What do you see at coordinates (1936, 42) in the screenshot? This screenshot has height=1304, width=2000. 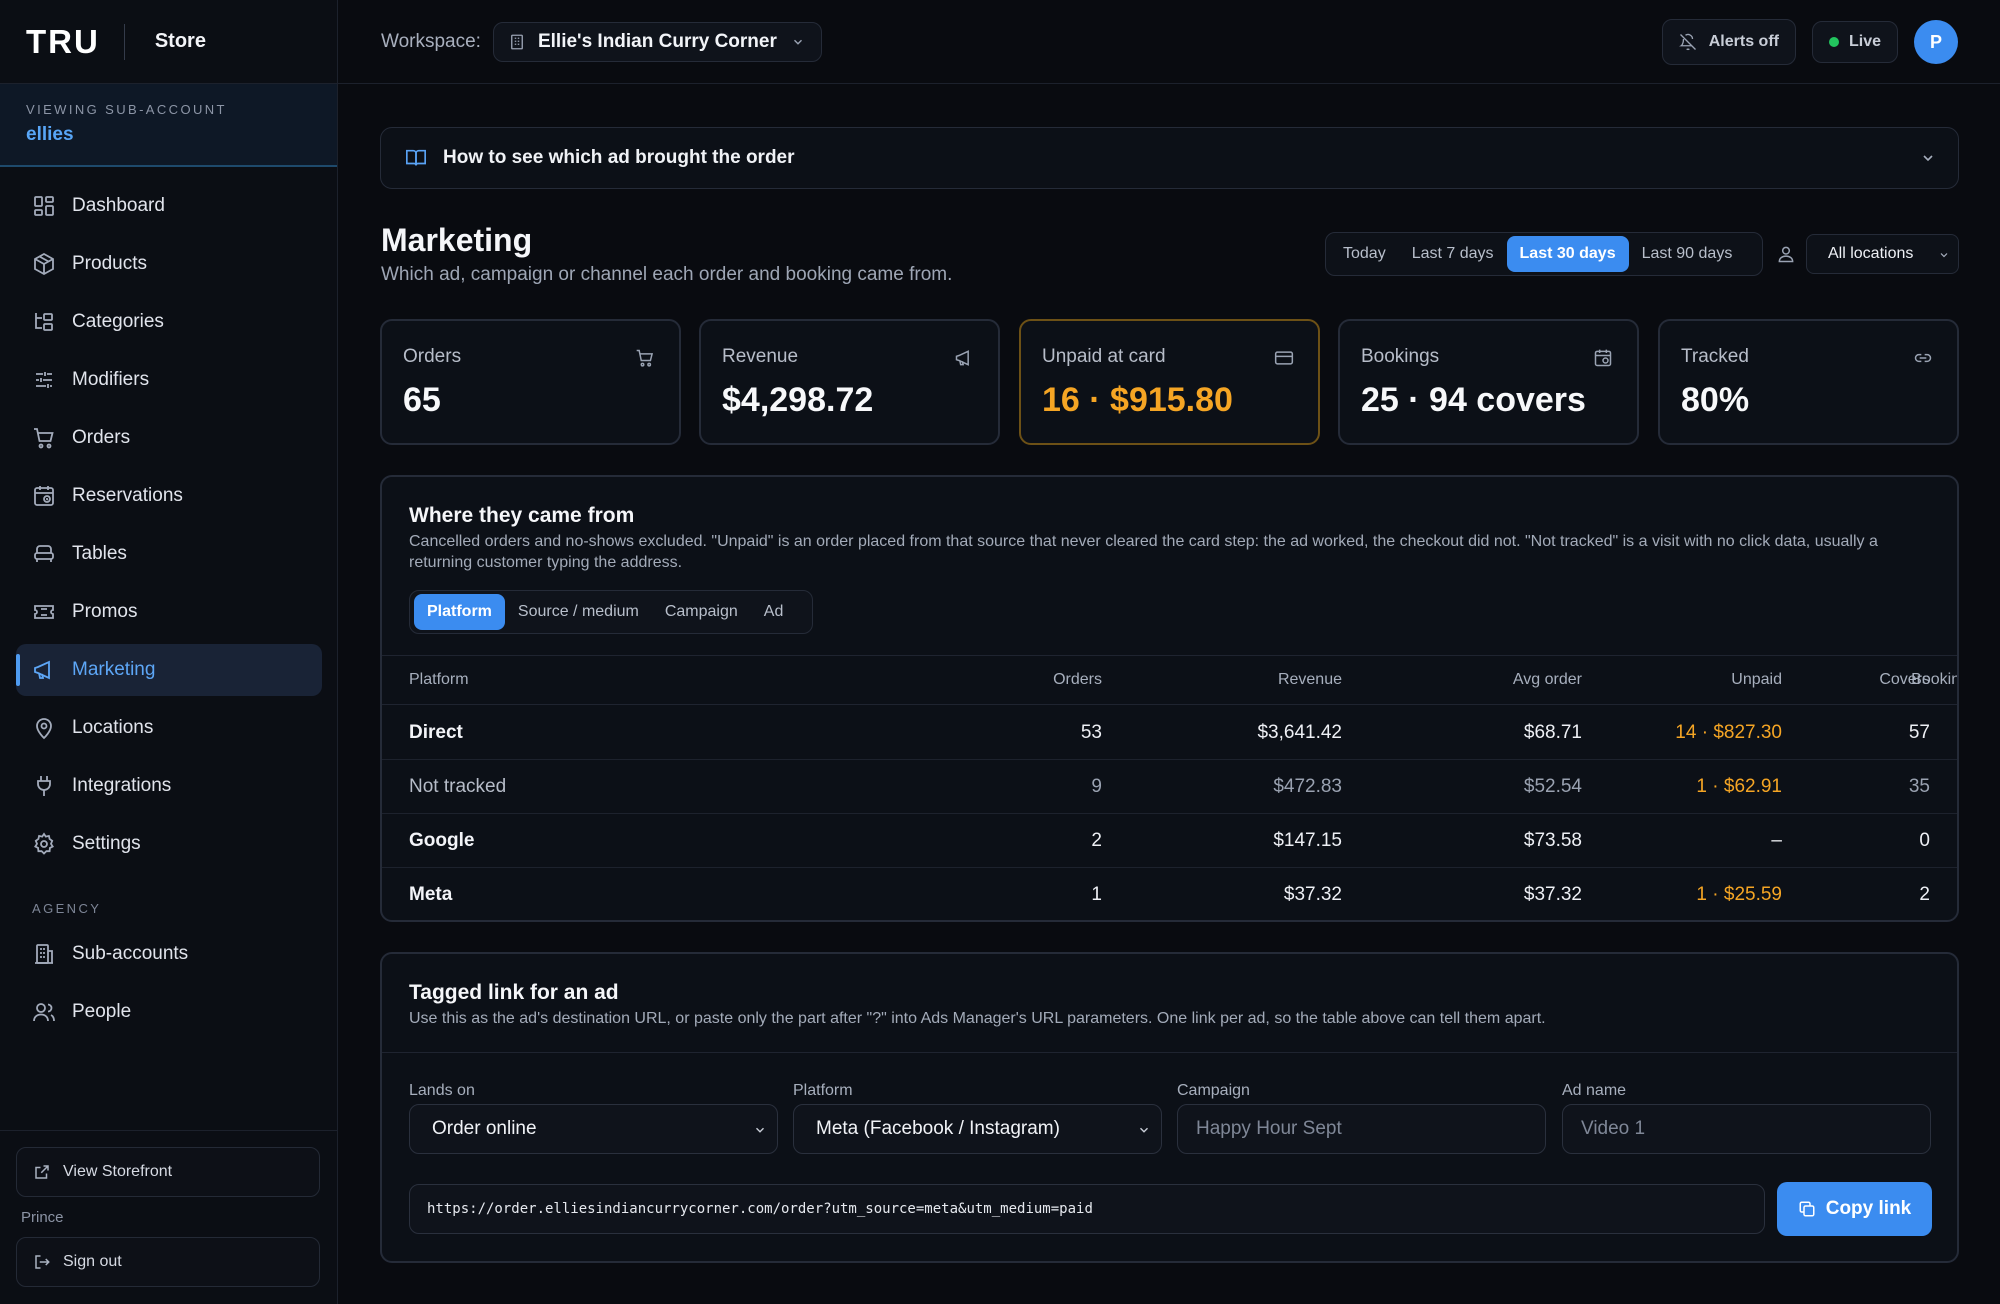 I see `avatar: P` at bounding box center [1936, 42].